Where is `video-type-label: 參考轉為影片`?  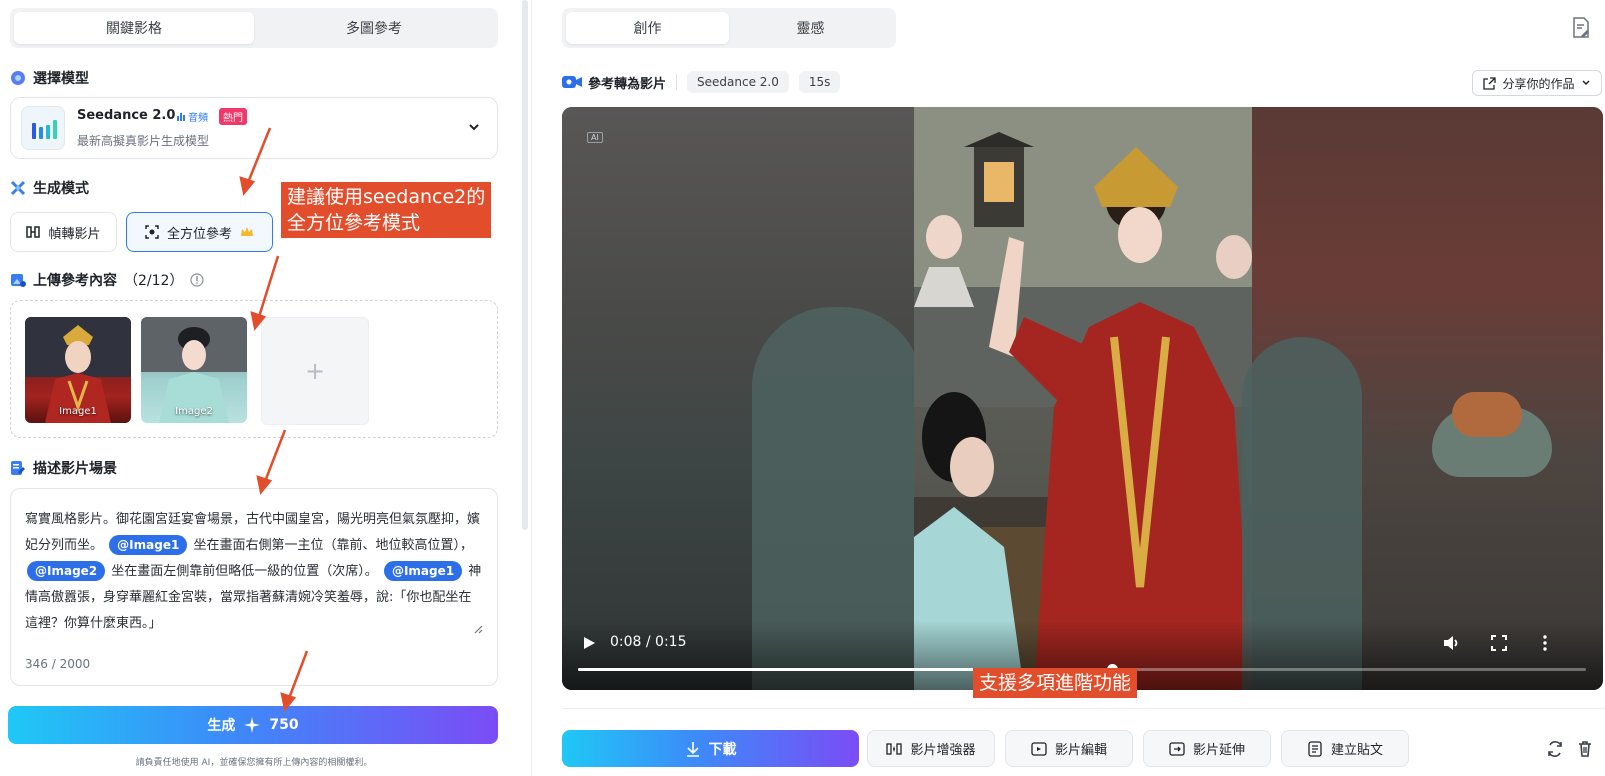 video-type-label: 參考轉為影片 is located at coordinates (627, 84).